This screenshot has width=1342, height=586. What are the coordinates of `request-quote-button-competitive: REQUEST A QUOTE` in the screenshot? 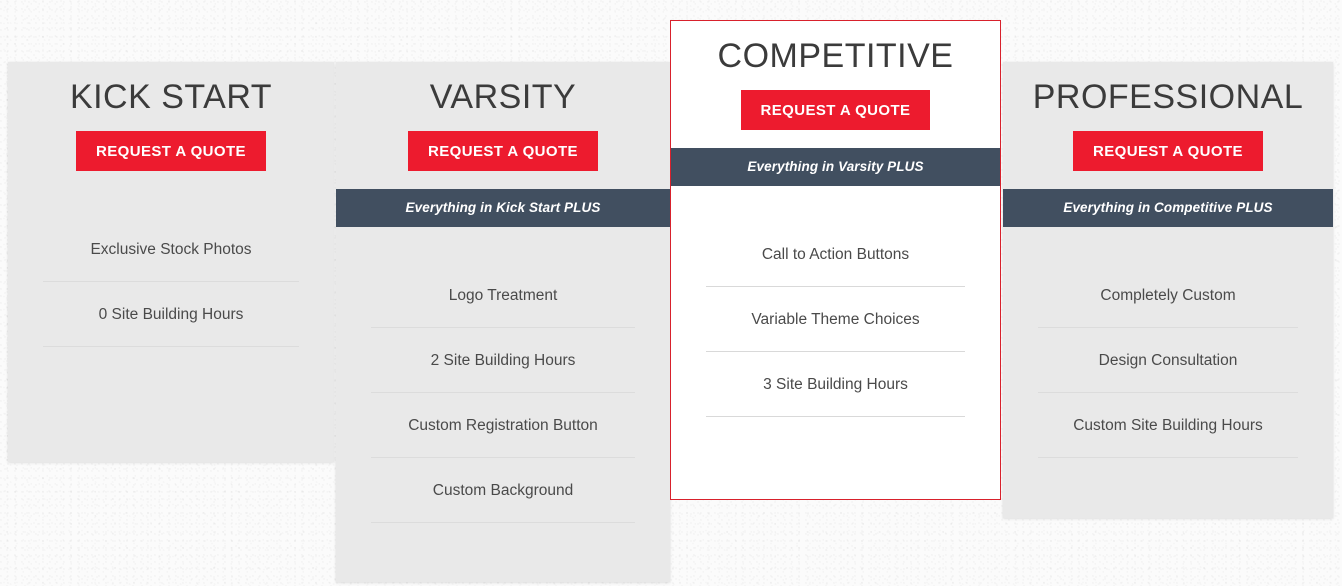 It's located at (835, 110).